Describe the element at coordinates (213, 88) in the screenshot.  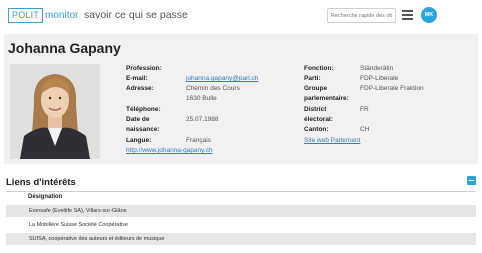
I see `address-line-1: Chemin des Cours` at that location.